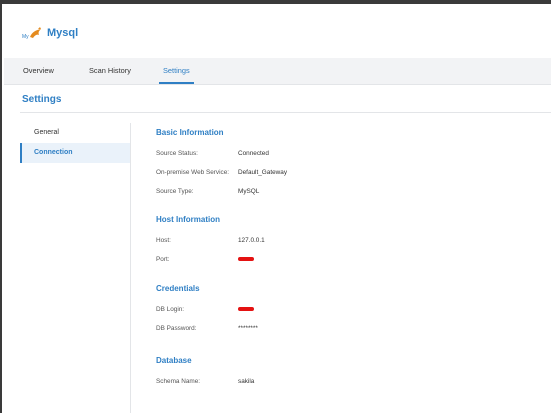  I want to click on port-row: Port:, so click(286, 260).